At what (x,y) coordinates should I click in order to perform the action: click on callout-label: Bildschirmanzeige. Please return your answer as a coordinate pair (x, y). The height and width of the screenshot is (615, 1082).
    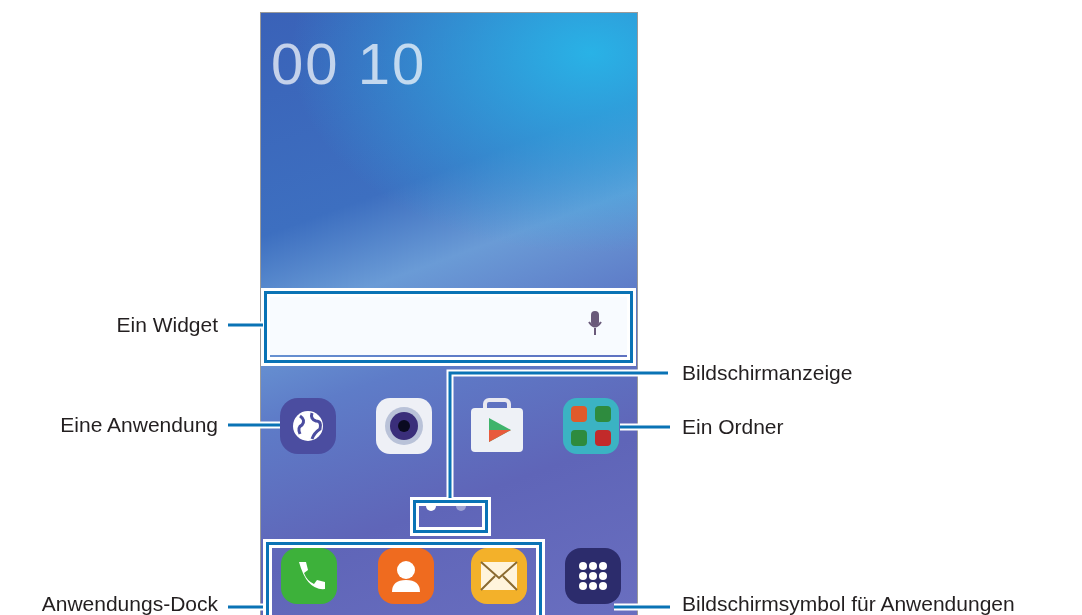
    Looking at the image, I should click on (767, 372).